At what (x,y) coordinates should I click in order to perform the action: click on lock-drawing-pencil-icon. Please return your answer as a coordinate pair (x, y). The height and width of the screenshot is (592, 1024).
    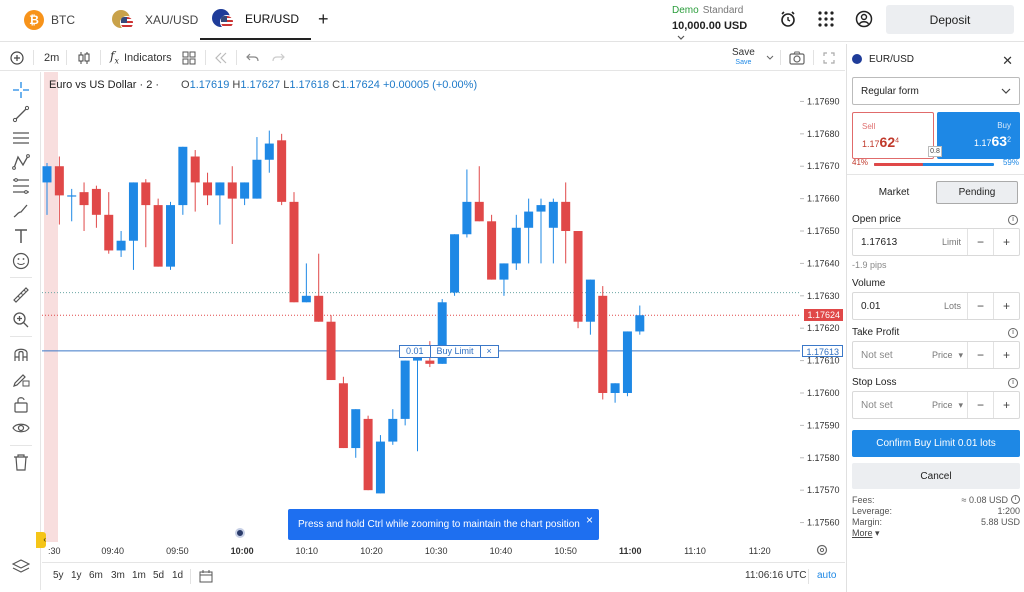
    Looking at the image, I should click on (21, 379).